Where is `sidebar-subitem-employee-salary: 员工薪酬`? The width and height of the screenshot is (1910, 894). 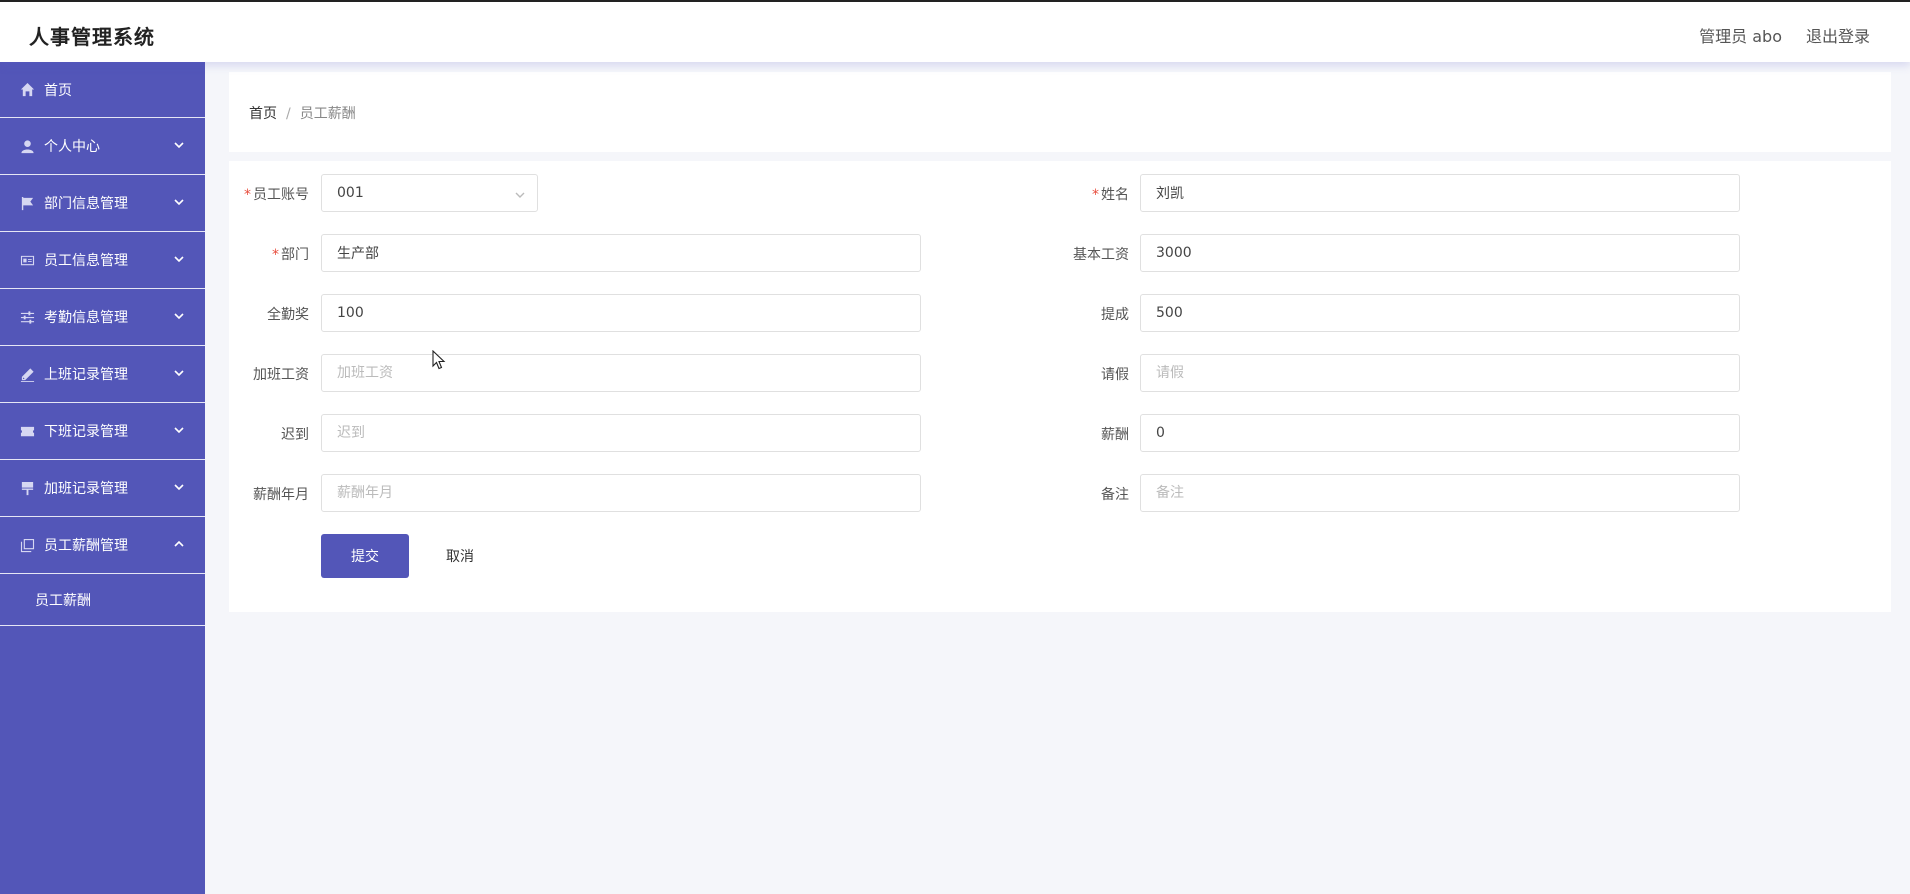 sidebar-subitem-employee-salary: 员工薪酬 is located at coordinates (102, 600).